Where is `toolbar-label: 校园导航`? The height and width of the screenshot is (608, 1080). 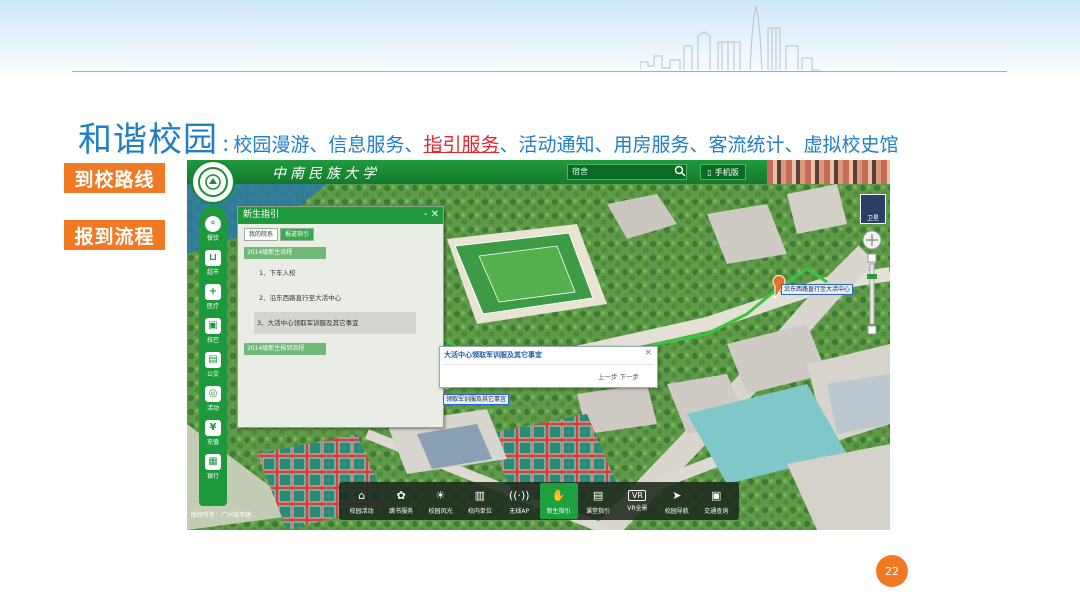 toolbar-label: 校园导航 is located at coordinates (676, 511).